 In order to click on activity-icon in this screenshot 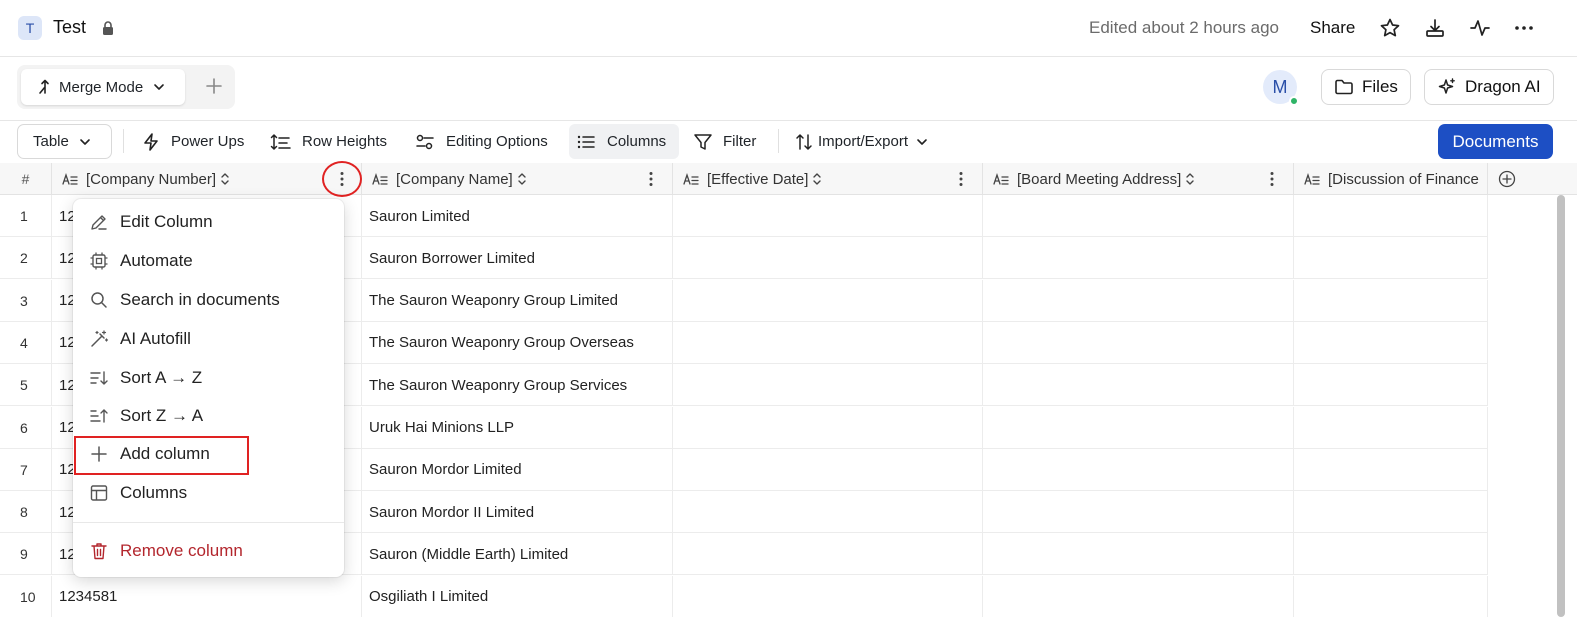, I will do `click(1480, 28)`.